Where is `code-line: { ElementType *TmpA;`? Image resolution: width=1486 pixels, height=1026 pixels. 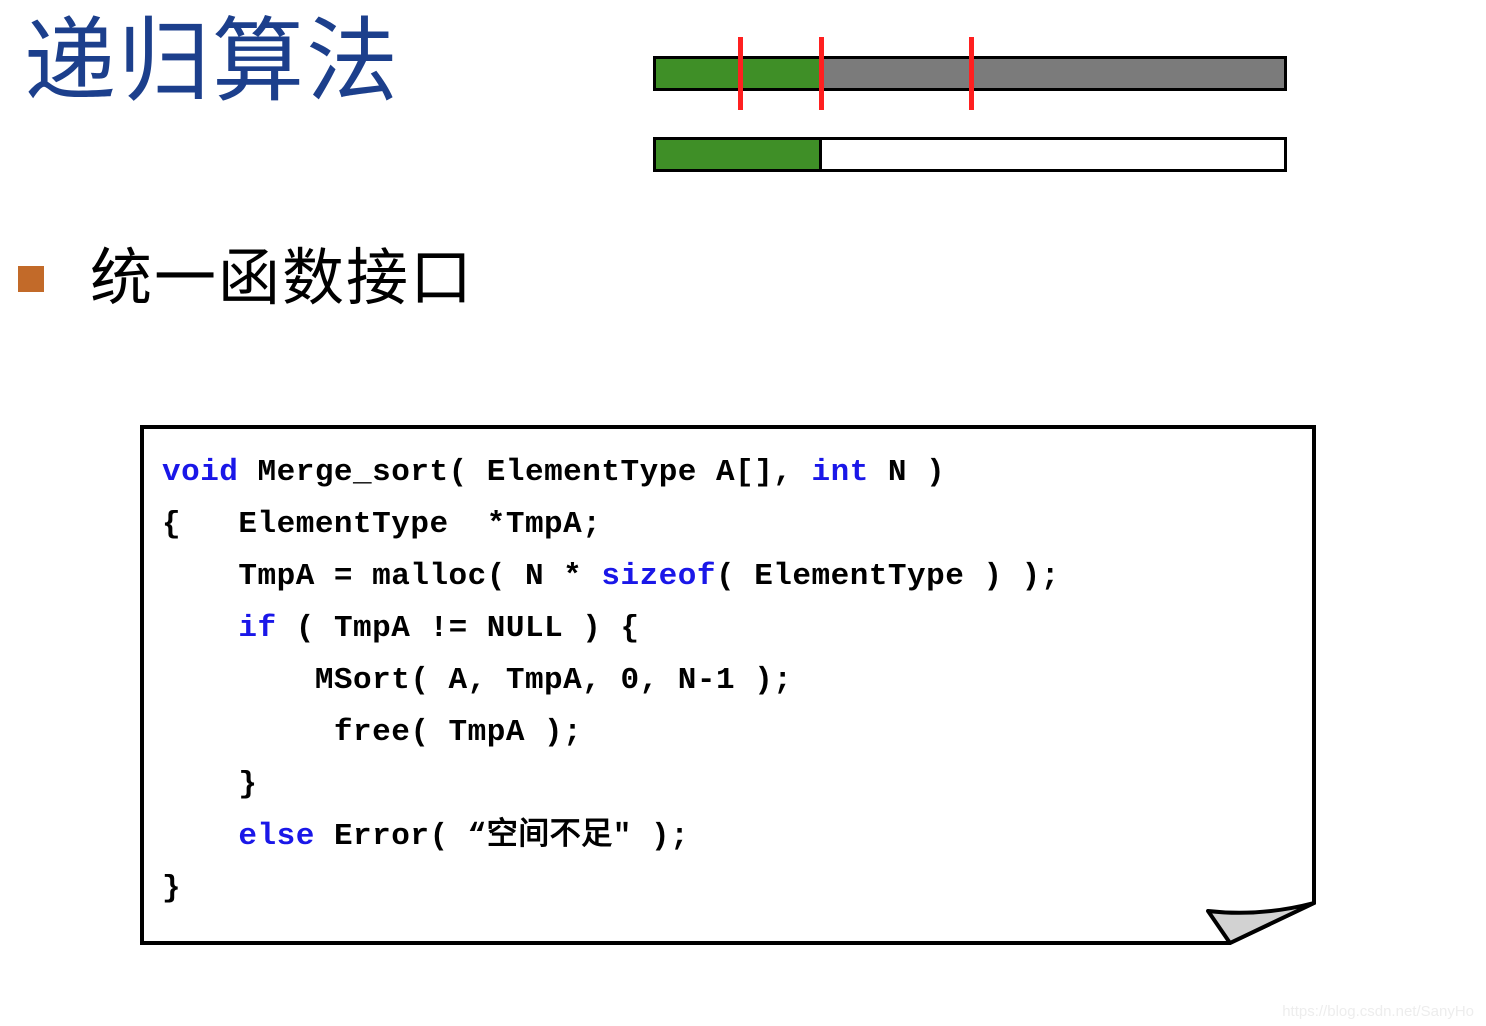
code-line: { ElementType *TmpA; is located at coordinates (734, 525).